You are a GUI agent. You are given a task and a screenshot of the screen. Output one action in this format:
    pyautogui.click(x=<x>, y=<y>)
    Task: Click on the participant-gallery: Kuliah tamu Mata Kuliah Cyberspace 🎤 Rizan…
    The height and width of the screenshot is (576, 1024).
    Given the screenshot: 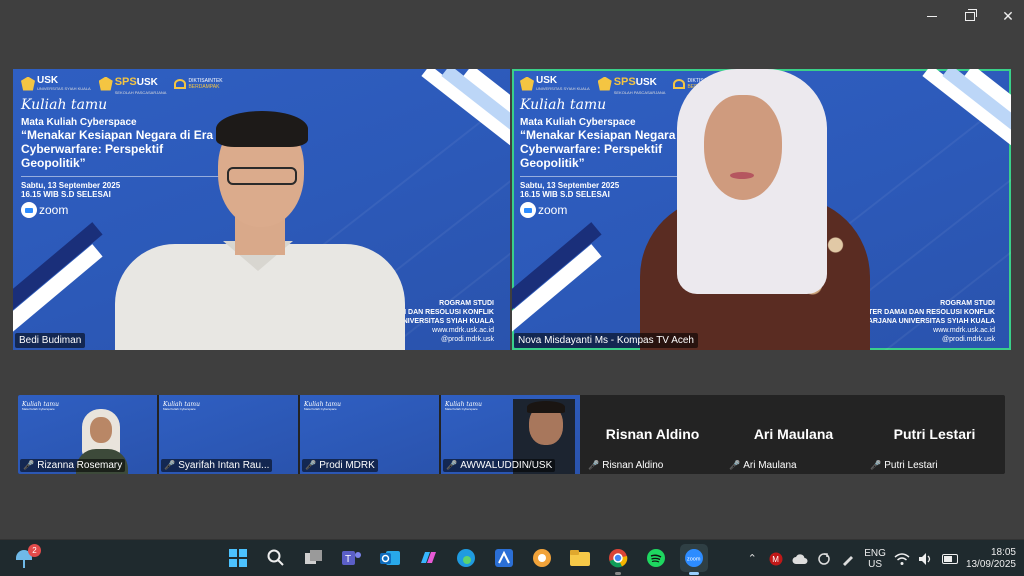 What is the action you would take?
    pyautogui.click(x=511, y=434)
    